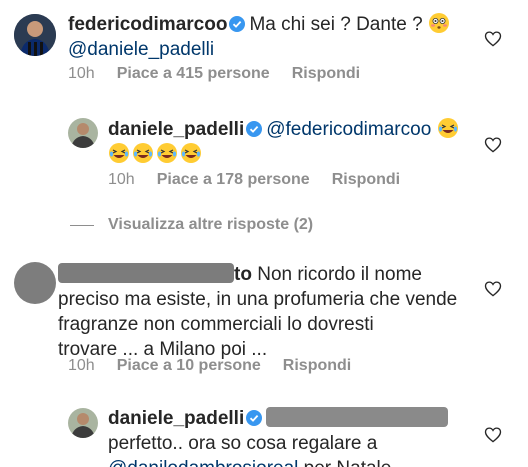  I want to click on comment-text-line-3: fragranze non commerciali lo dovresti, so click(216, 324).